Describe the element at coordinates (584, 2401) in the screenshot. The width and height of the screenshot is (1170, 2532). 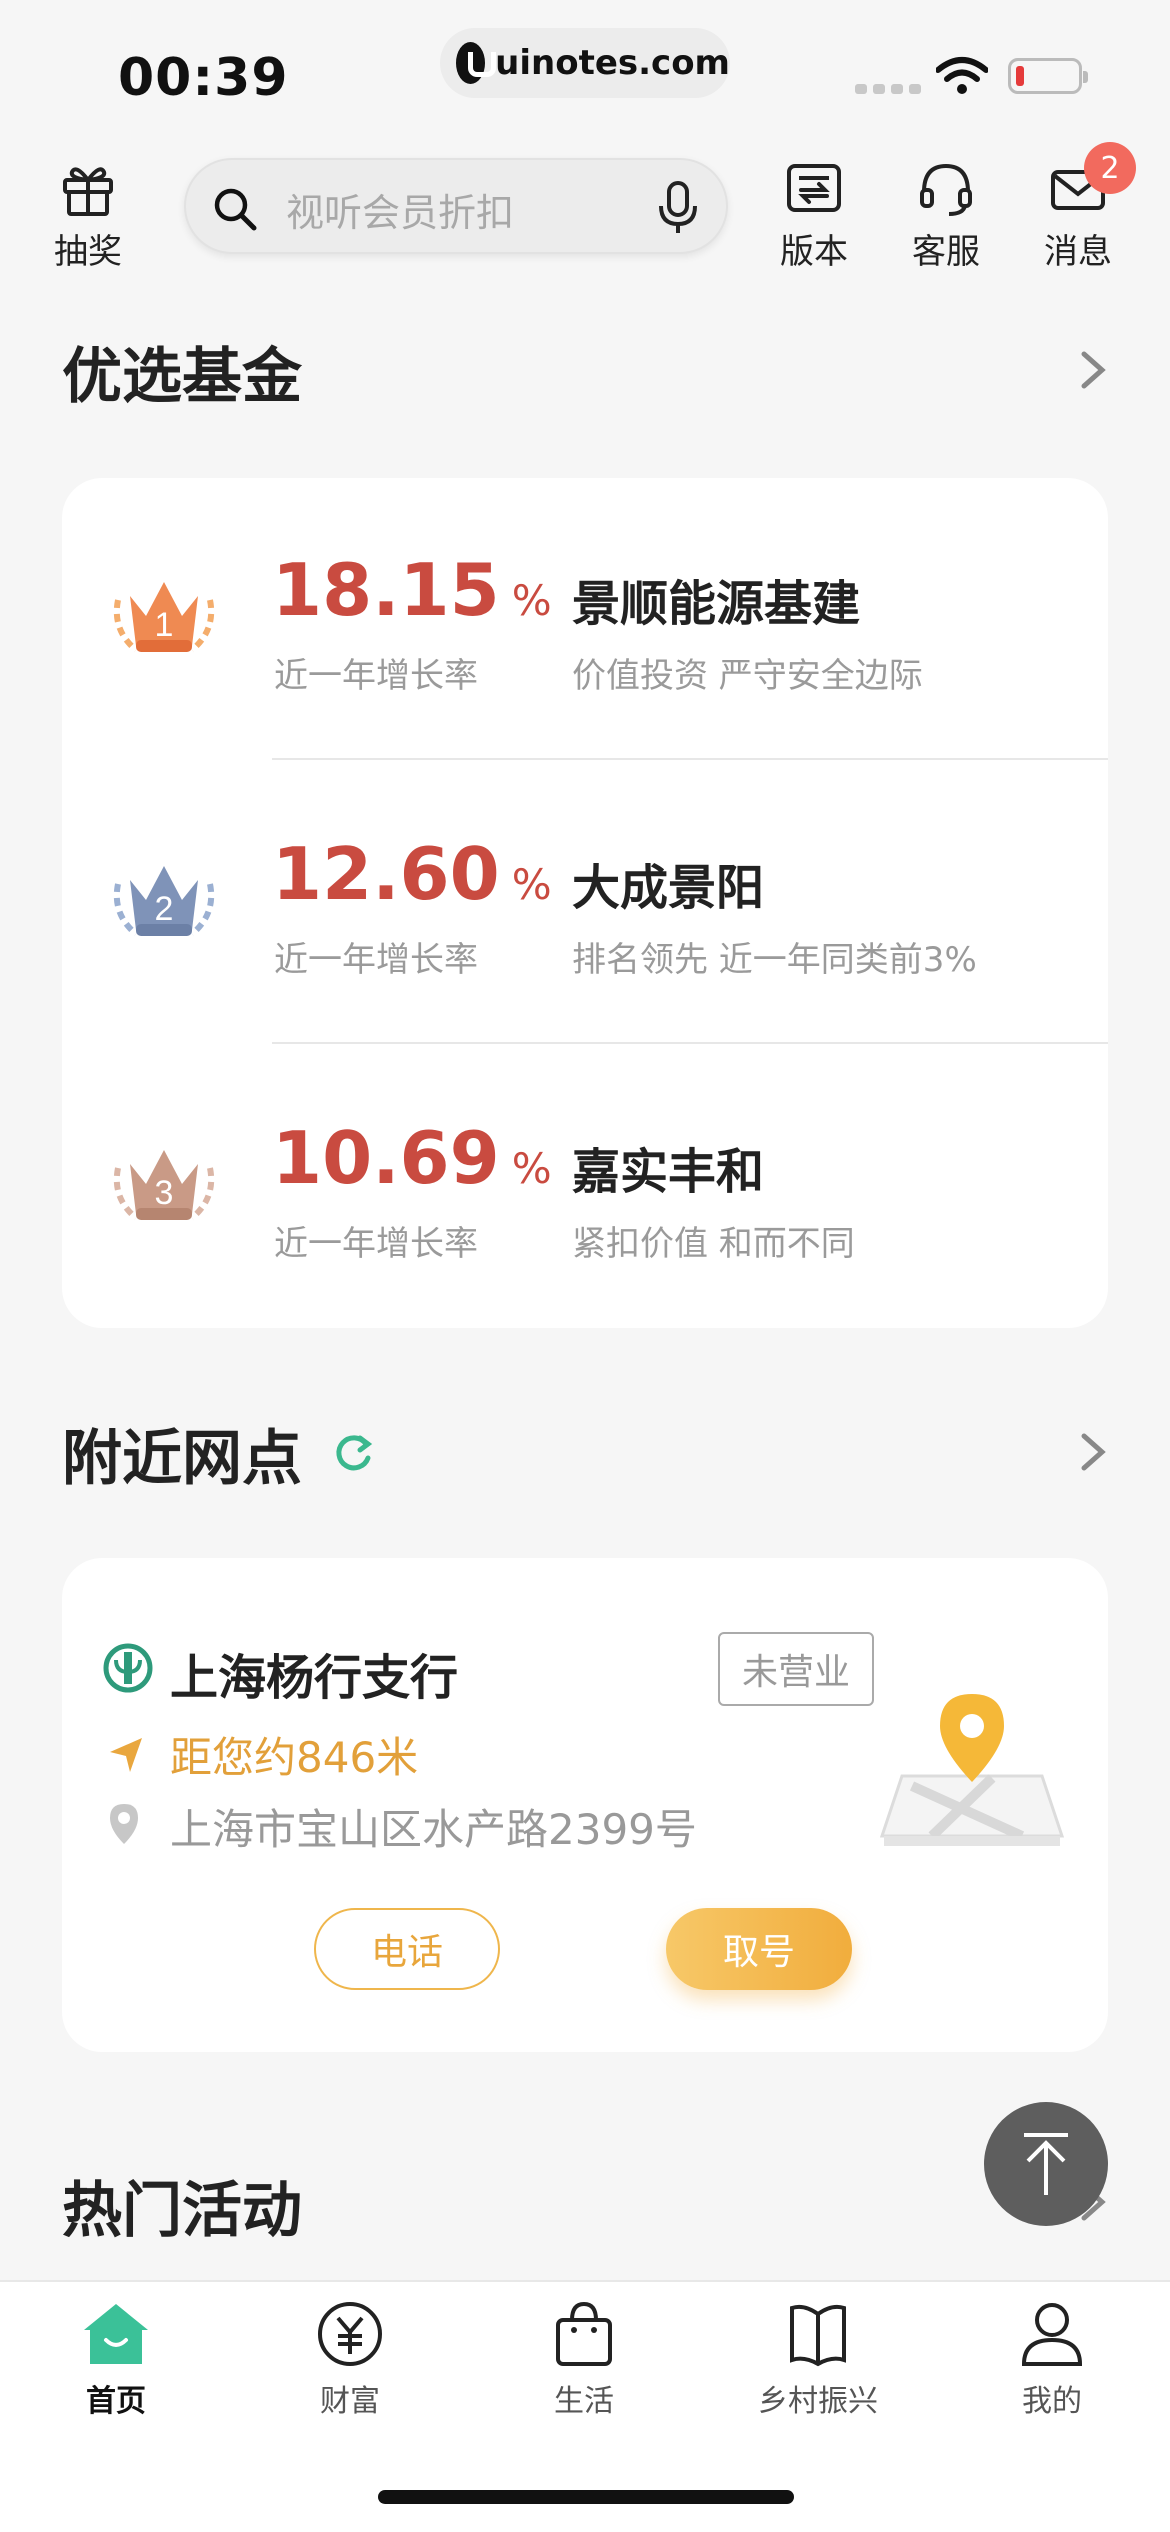
I see `nav-label: 生活` at that location.